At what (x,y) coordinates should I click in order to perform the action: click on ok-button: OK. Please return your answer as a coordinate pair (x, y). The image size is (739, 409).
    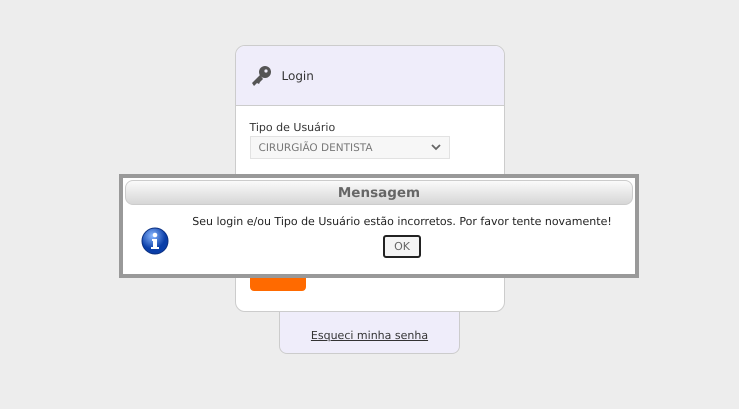
    Looking at the image, I should click on (402, 246).